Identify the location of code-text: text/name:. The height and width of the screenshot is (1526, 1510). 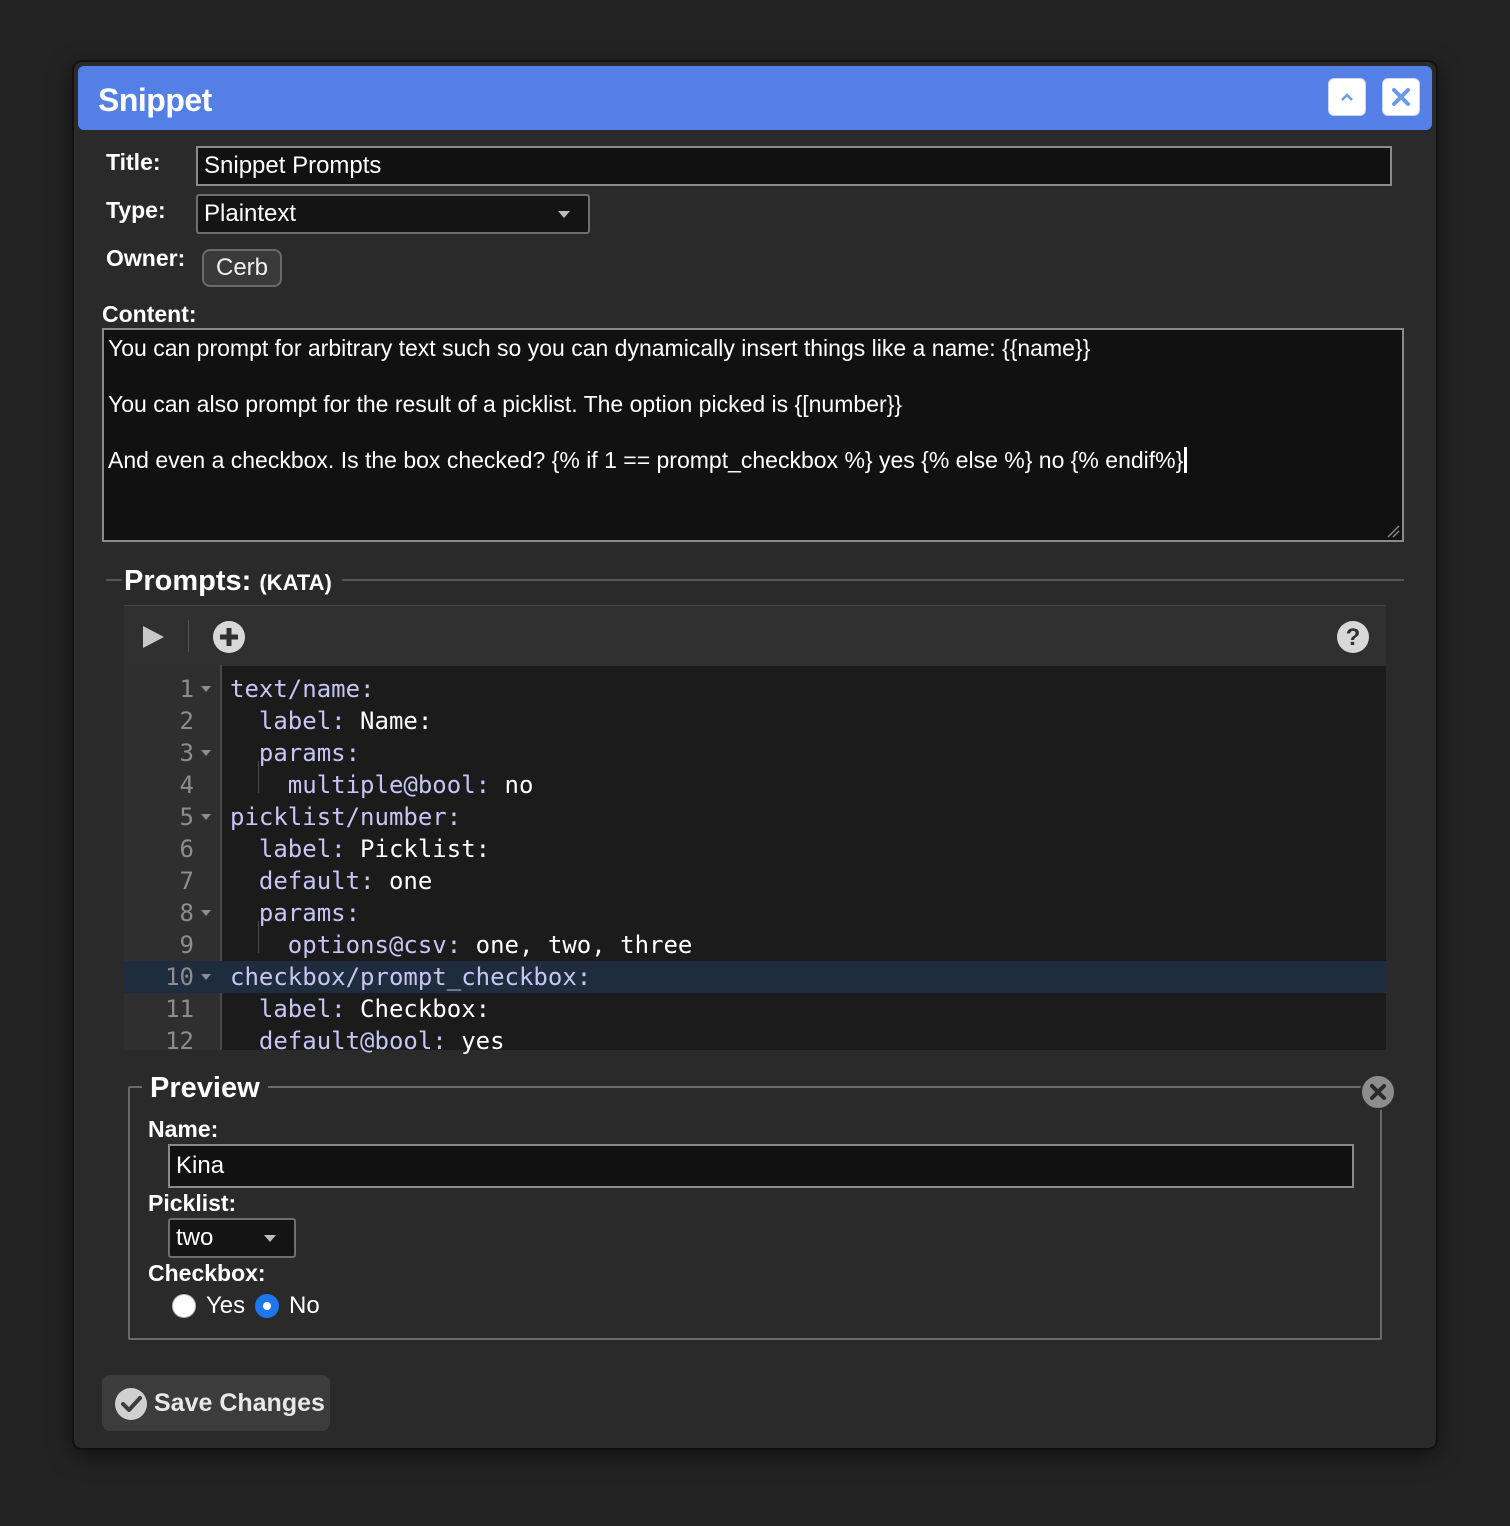
(302, 689).